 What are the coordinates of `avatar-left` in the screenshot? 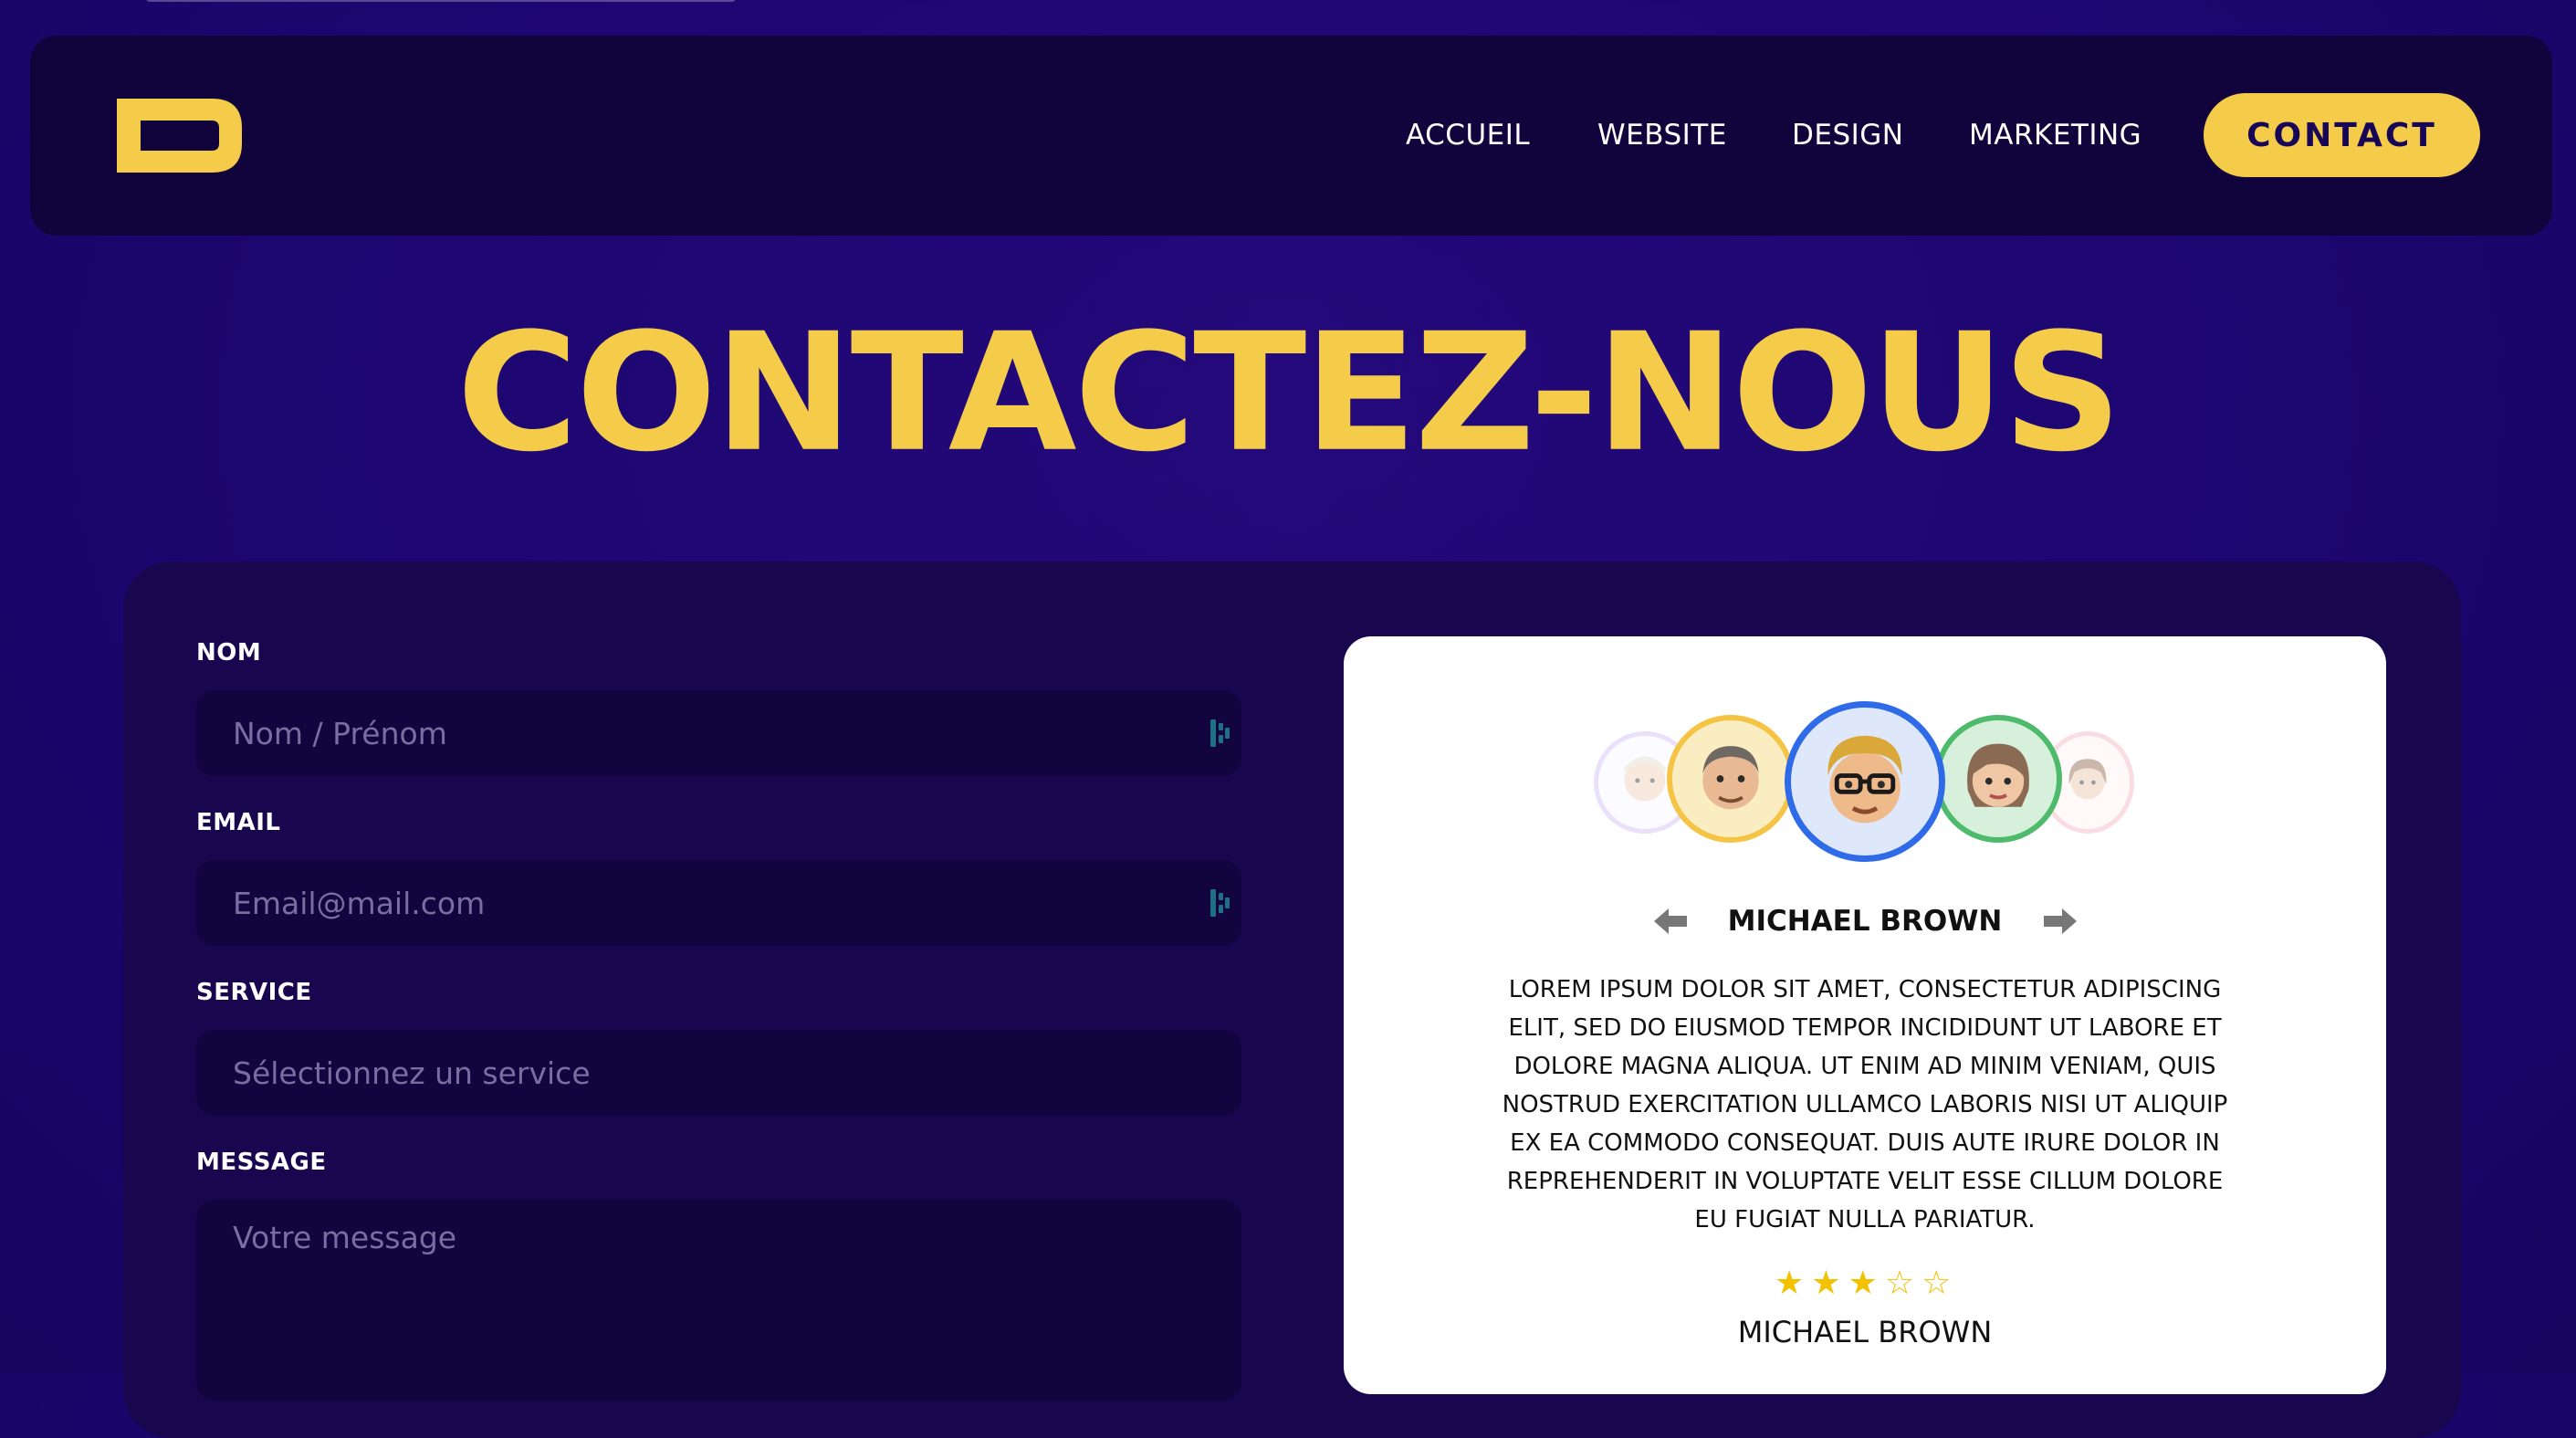 It's located at (1731, 779).